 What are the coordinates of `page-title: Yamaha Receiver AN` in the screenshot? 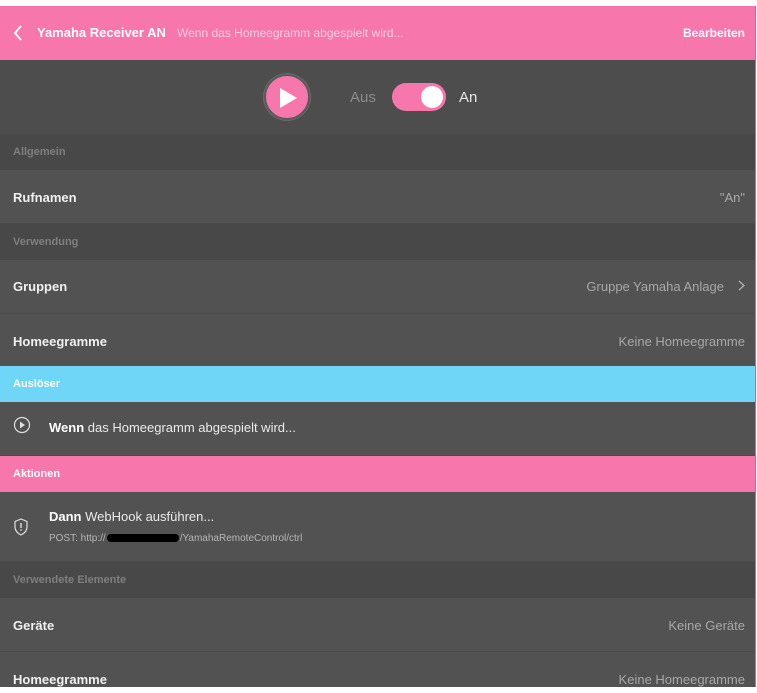 It's located at (101, 32).